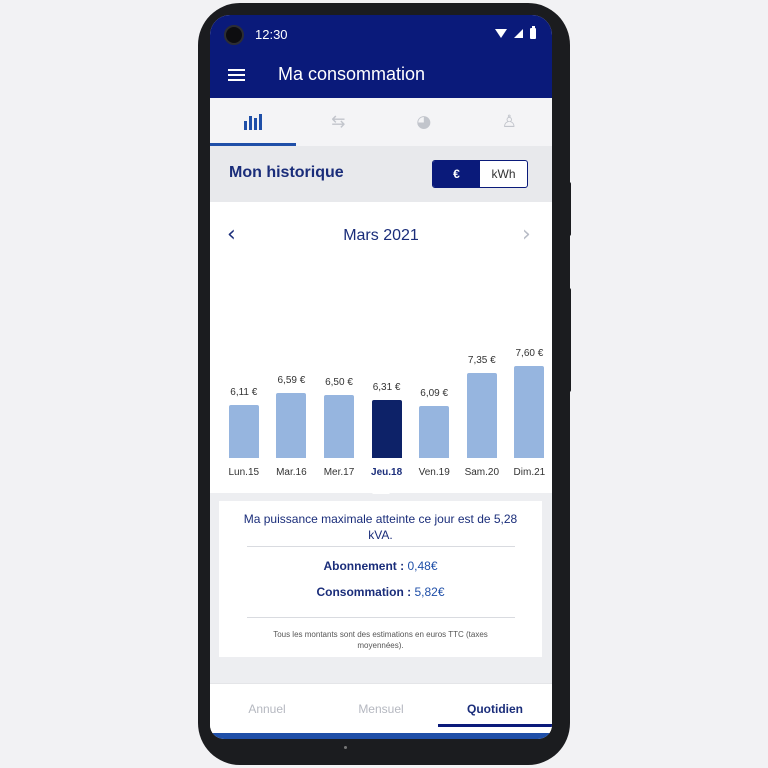  I want to click on battery-icon, so click(533, 32).